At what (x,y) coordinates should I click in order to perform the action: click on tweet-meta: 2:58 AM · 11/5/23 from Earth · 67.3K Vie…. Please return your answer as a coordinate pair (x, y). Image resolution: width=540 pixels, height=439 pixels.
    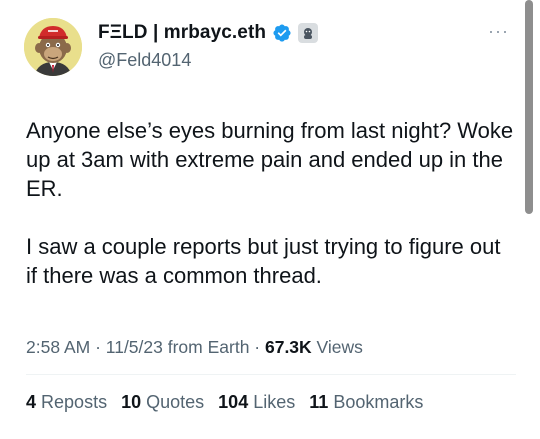
    Looking at the image, I should click on (194, 347).